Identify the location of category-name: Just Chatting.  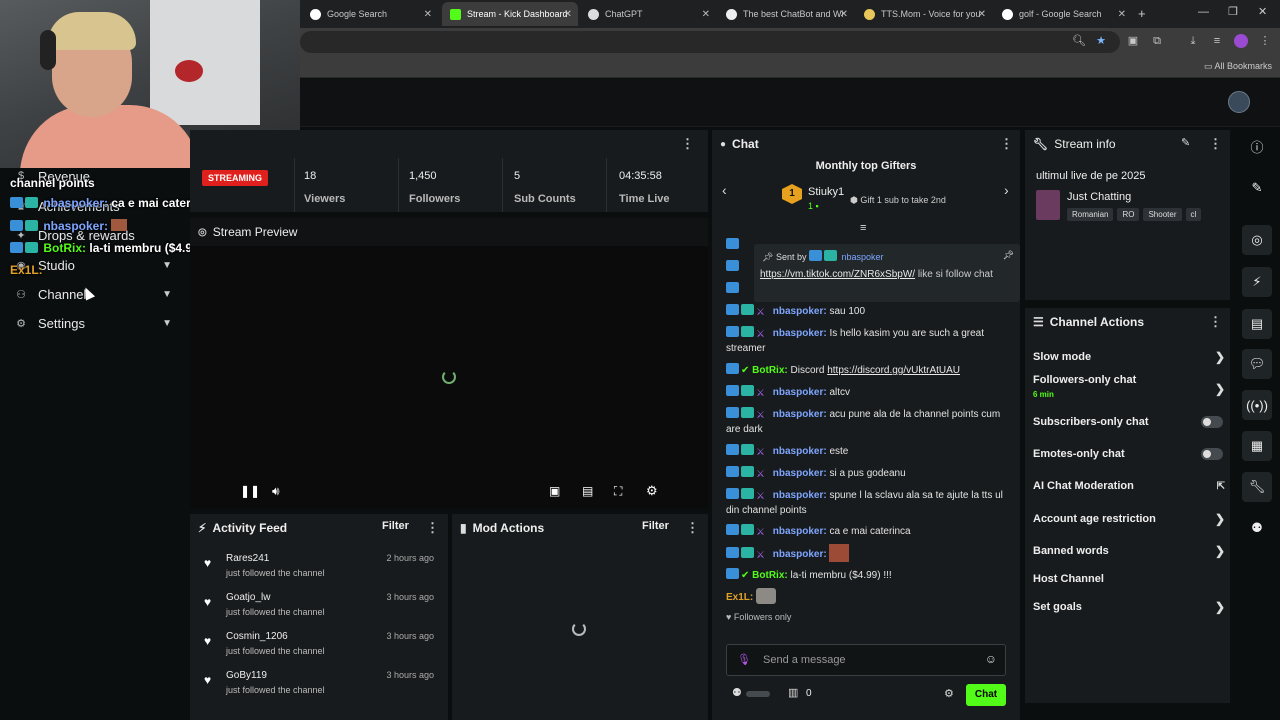
(1099, 197).